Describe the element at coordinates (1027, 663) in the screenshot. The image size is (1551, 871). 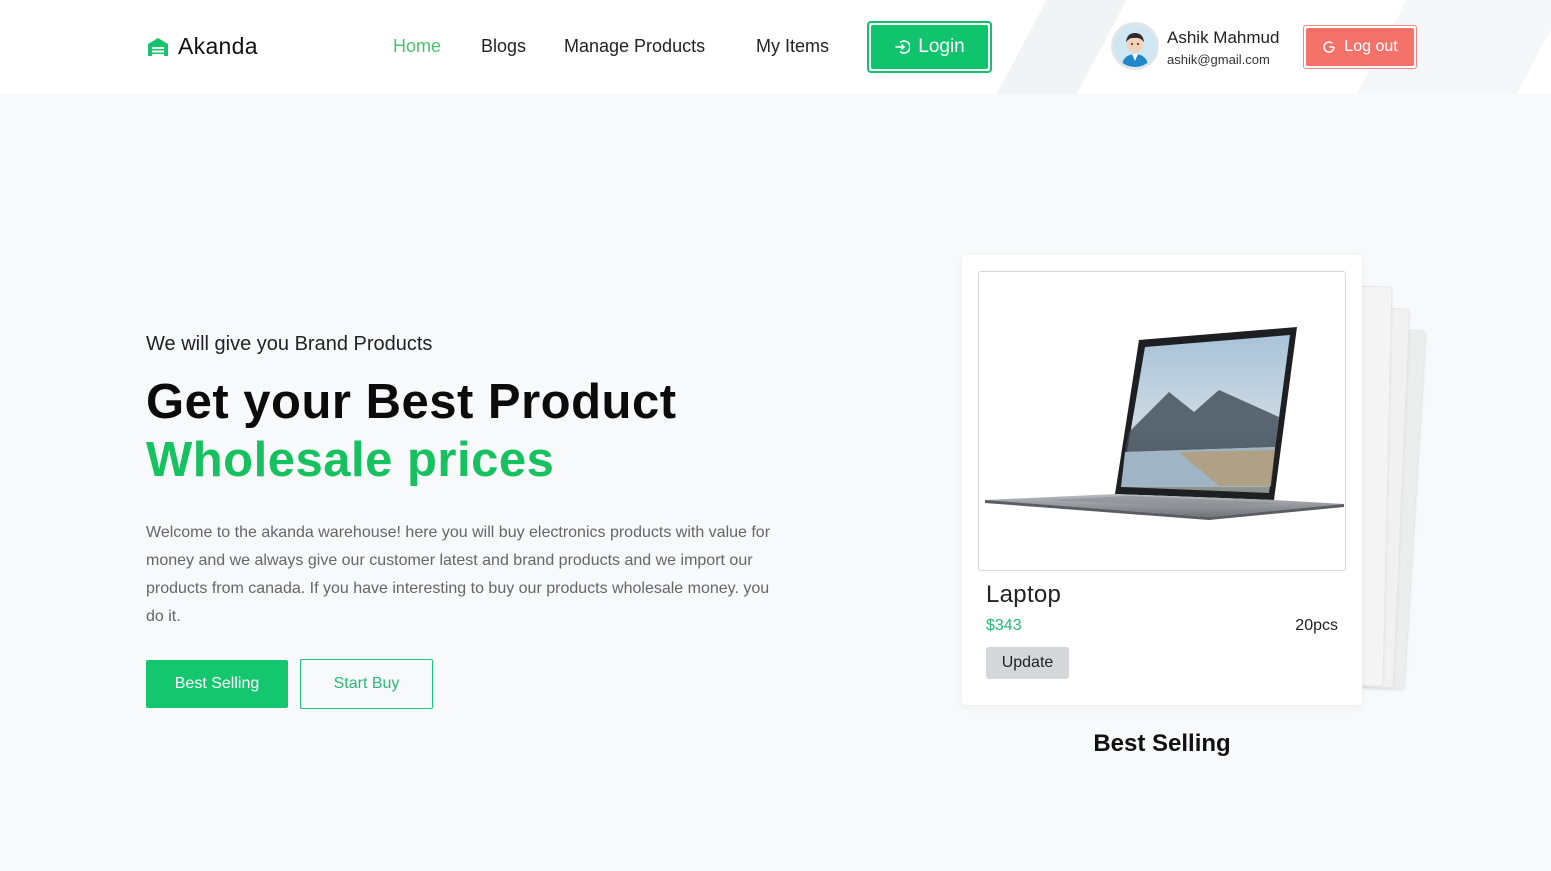
I see `update-button: Update` at that location.